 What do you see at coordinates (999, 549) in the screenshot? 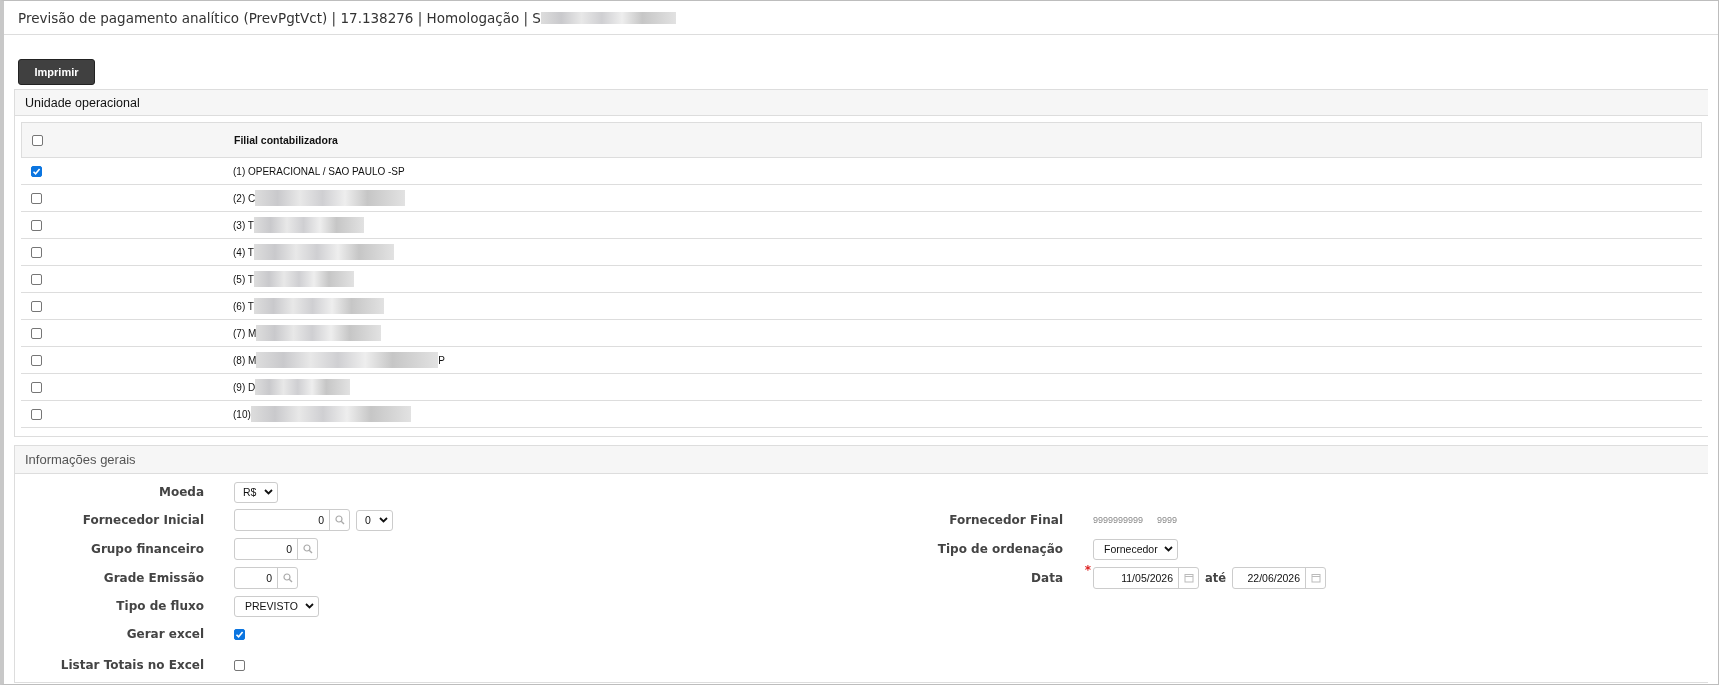
I see `field-label: Tipo de ordenação` at bounding box center [999, 549].